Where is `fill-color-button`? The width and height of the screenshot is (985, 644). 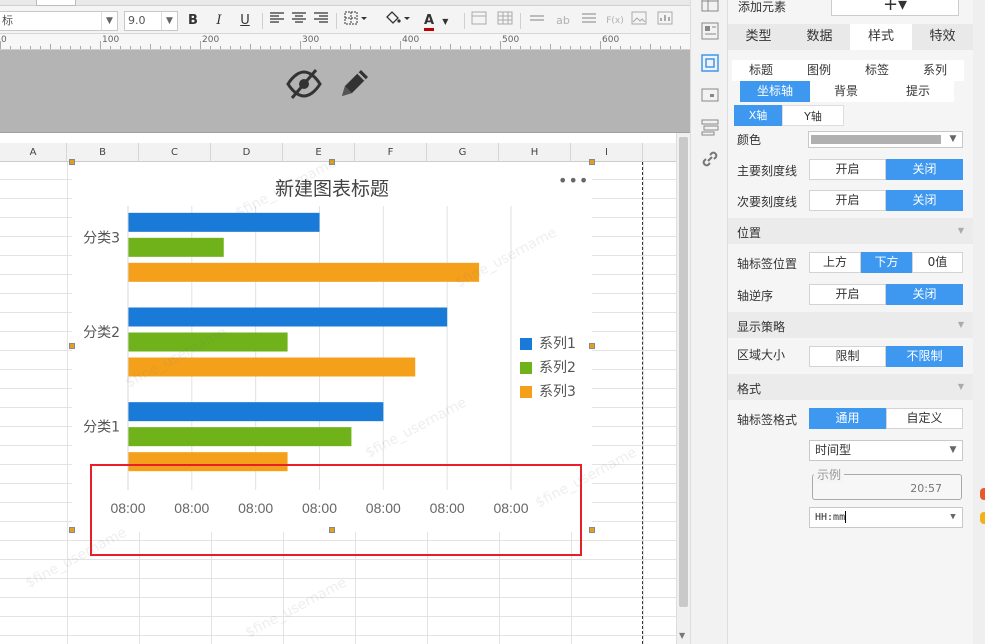 fill-color-button is located at coordinates (398, 21).